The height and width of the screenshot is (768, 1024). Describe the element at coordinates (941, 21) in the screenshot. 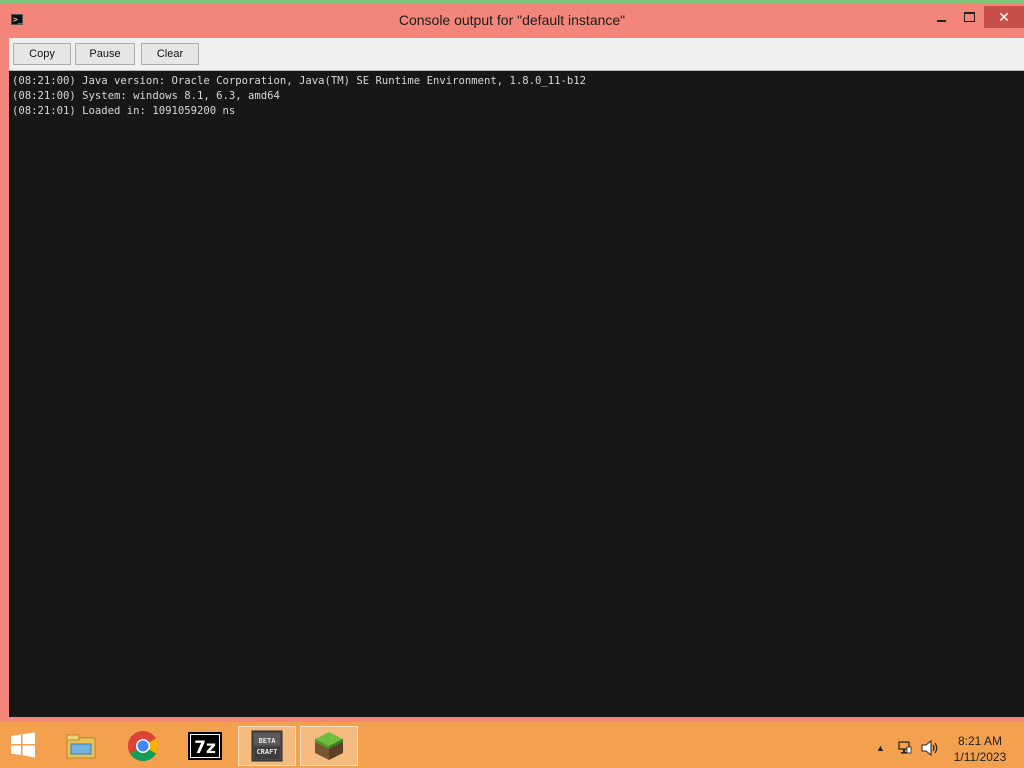

I see `minimize-icon` at that location.